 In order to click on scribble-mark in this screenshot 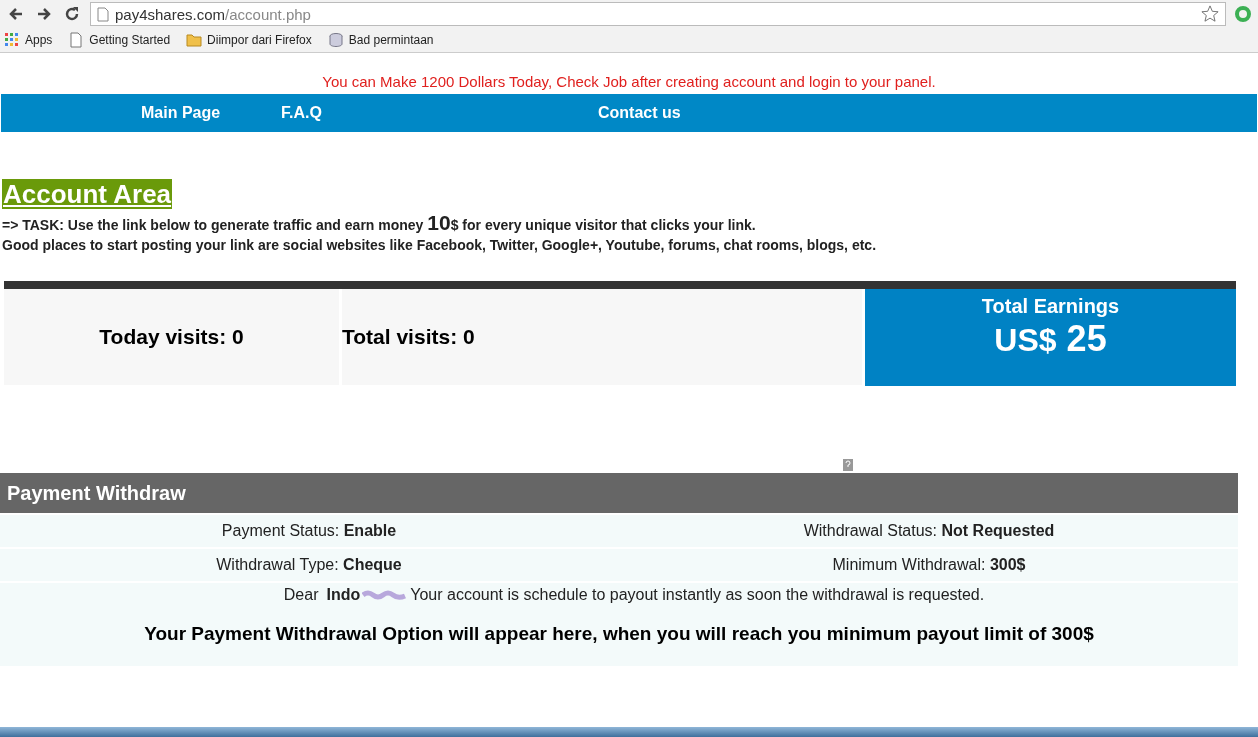, I will do `click(384, 595)`.